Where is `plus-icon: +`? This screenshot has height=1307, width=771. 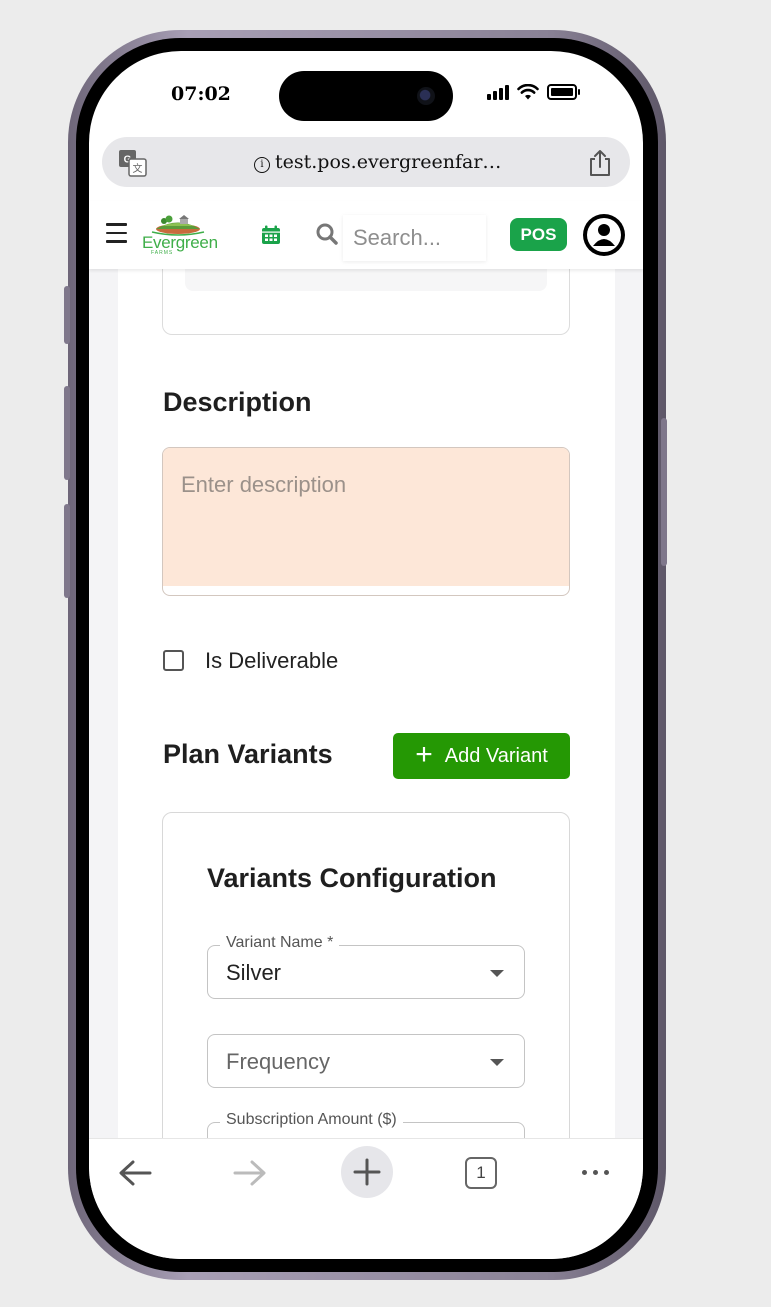 plus-icon: + is located at coordinates (424, 754).